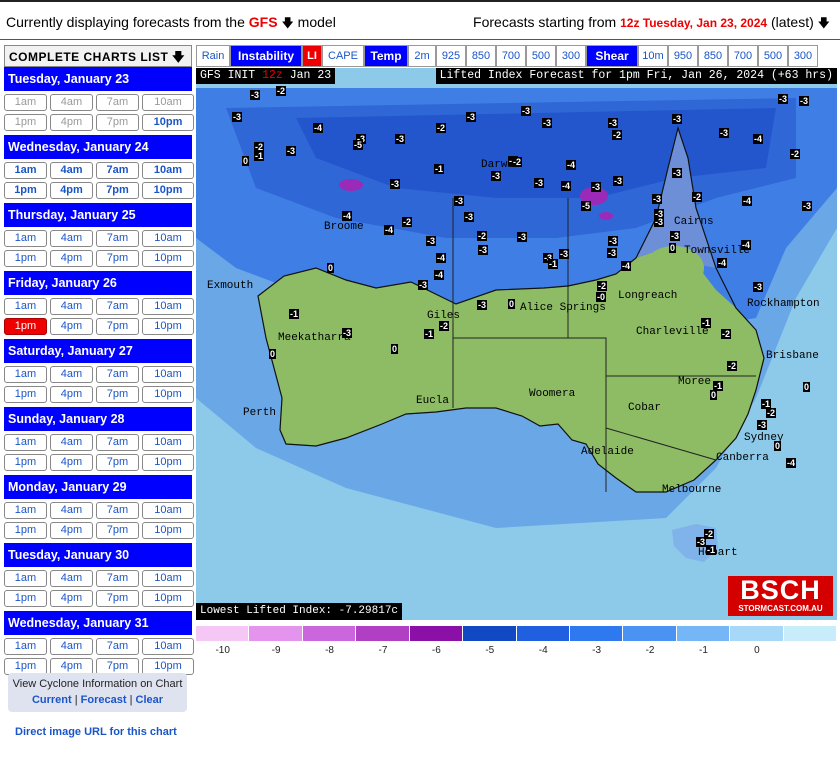 The height and width of the screenshot is (768, 840). What do you see at coordinates (310, 75) in the screenshot?
I see `init-date: Jan 23` at bounding box center [310, 75].